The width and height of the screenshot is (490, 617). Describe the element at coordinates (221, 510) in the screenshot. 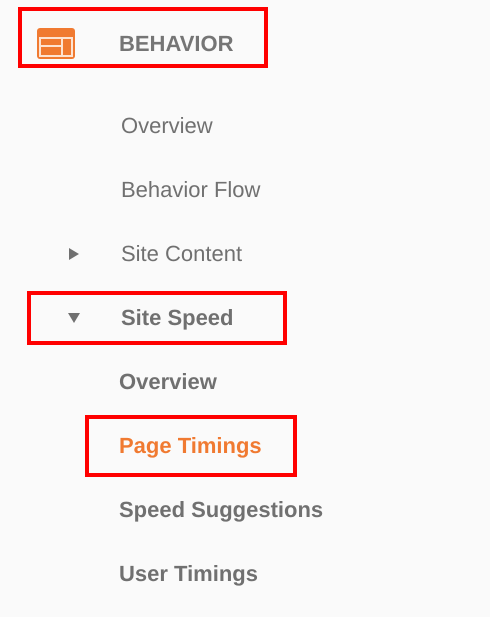

I see `nav-item: Speed Suggestions` at that location.